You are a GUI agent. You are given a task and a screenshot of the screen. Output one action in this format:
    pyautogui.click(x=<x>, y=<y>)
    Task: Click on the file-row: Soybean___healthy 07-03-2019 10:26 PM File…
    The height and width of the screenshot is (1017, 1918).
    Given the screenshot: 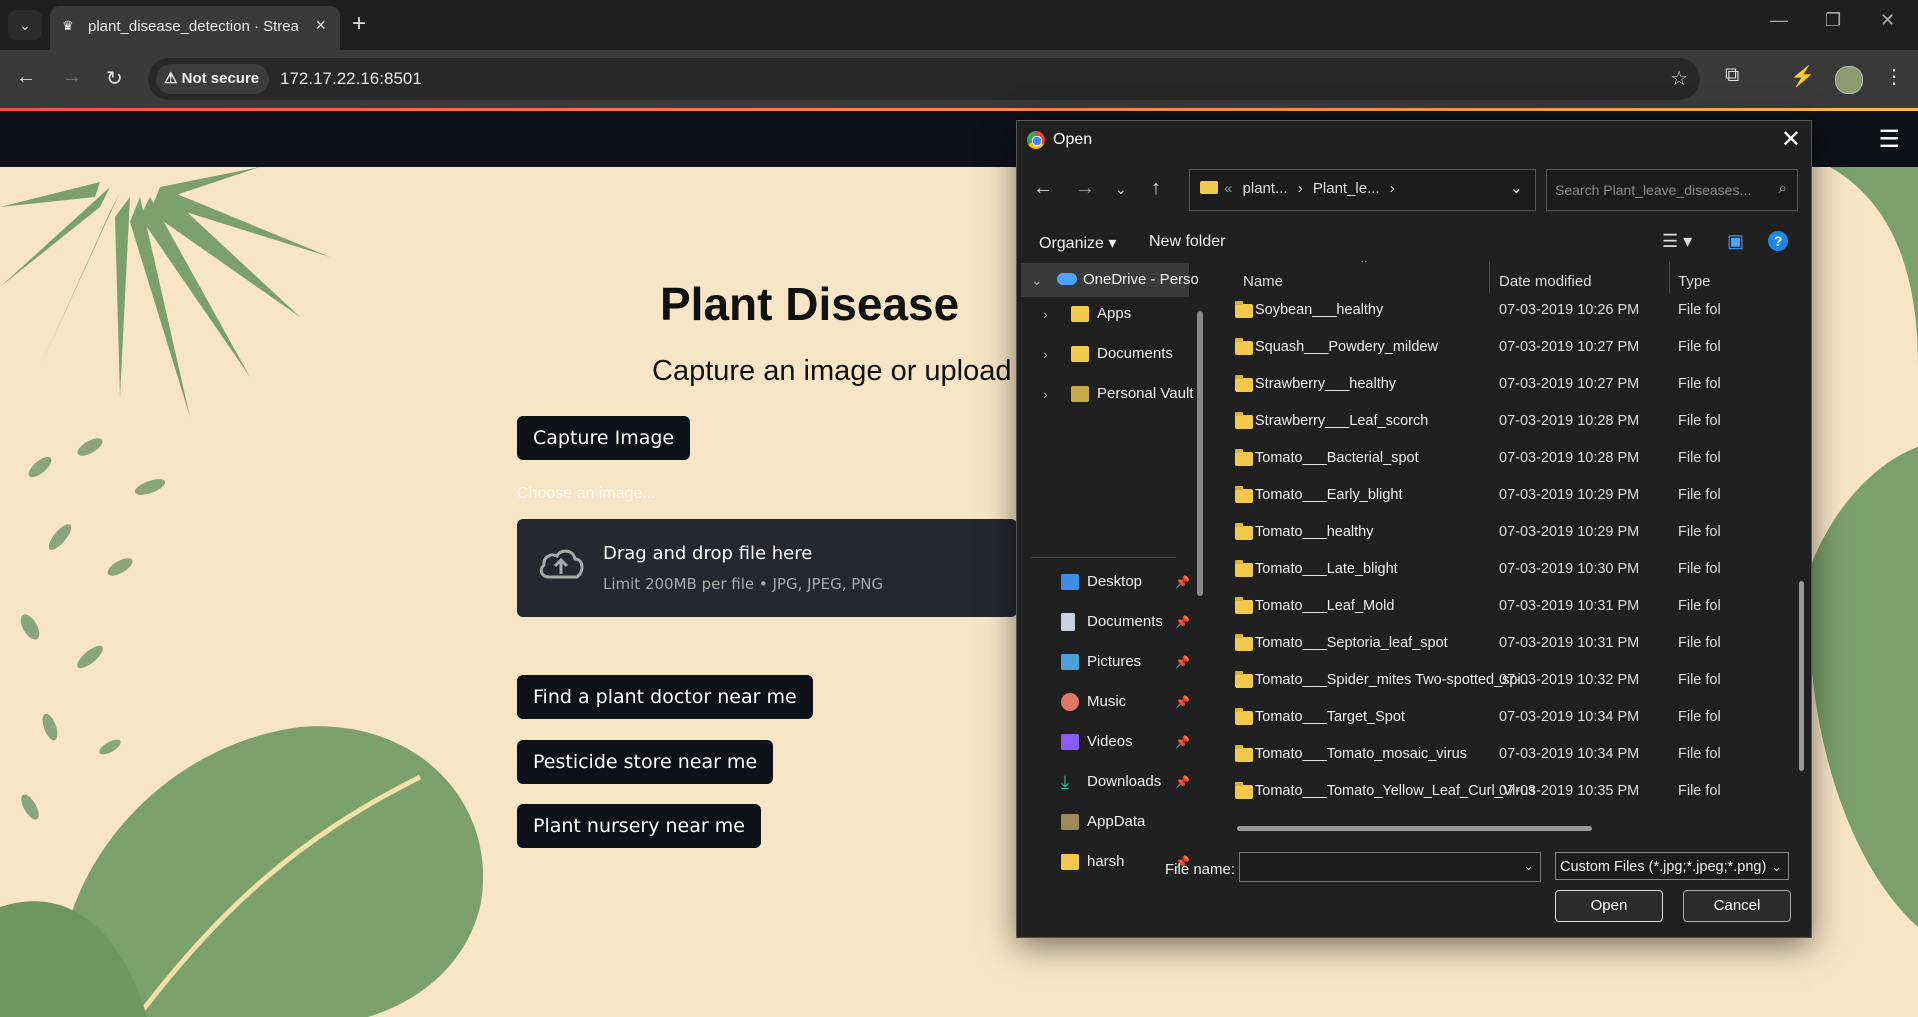 What is the action you would take?
    pyautogui.click(x=1493, y=311)
    